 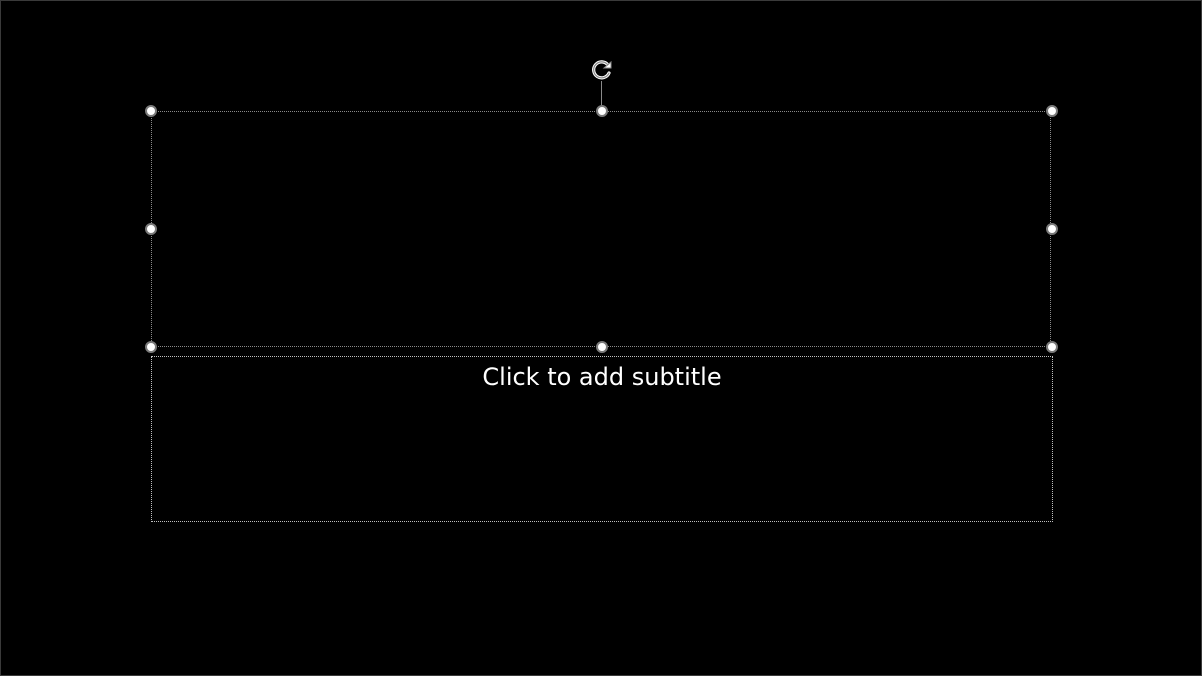 I want to click on resize-handle-top-left, so click(x=151, y=111).